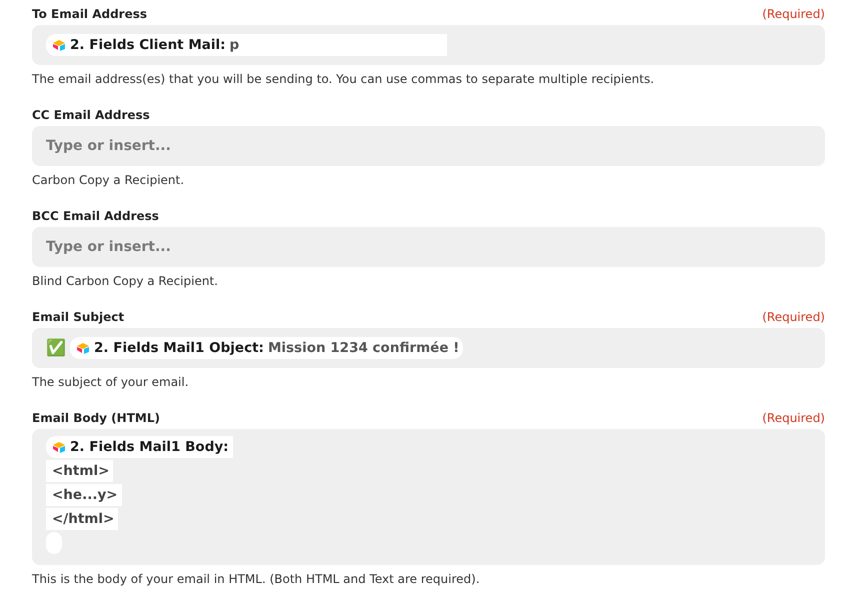 The height and width of the screenshot is (601, 859). I want to click on field-token: 2. Fields Mail1 Body:, so click(139, 447).